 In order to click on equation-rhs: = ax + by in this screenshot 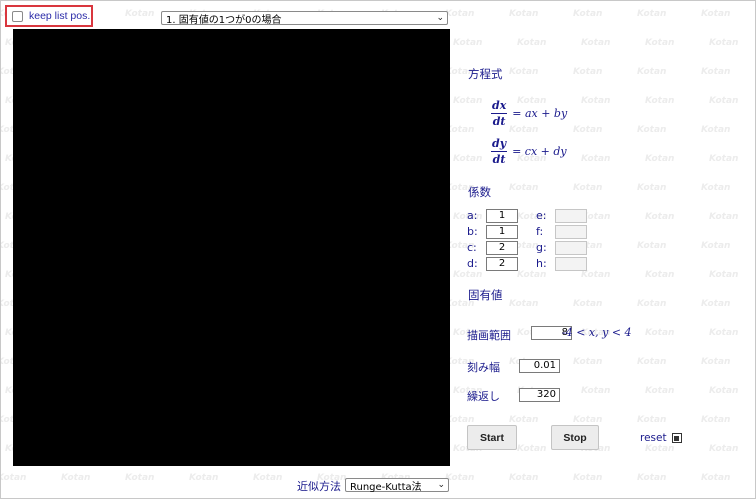, I will do `click(540, 113)`.